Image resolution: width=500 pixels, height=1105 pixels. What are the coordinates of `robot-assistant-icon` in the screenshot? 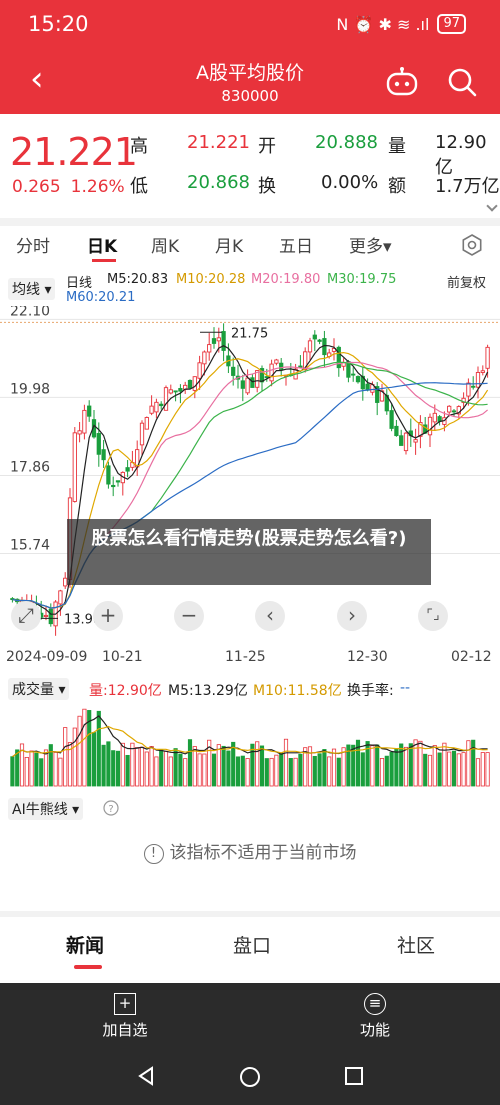 It's located at (402, 81).